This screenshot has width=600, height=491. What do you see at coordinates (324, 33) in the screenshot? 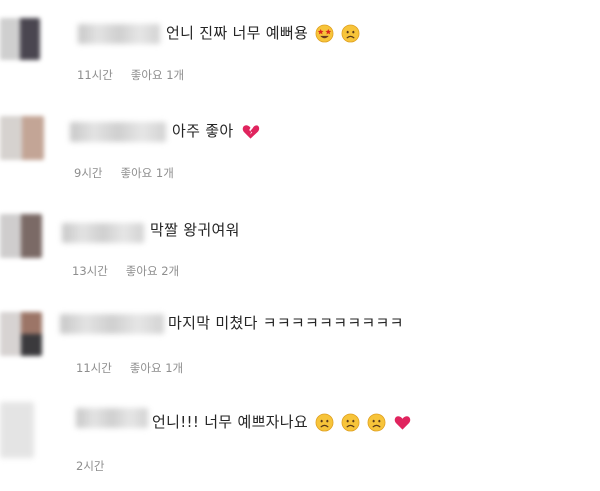
I see `star-struck-icon` at bounding box center [324, 33].